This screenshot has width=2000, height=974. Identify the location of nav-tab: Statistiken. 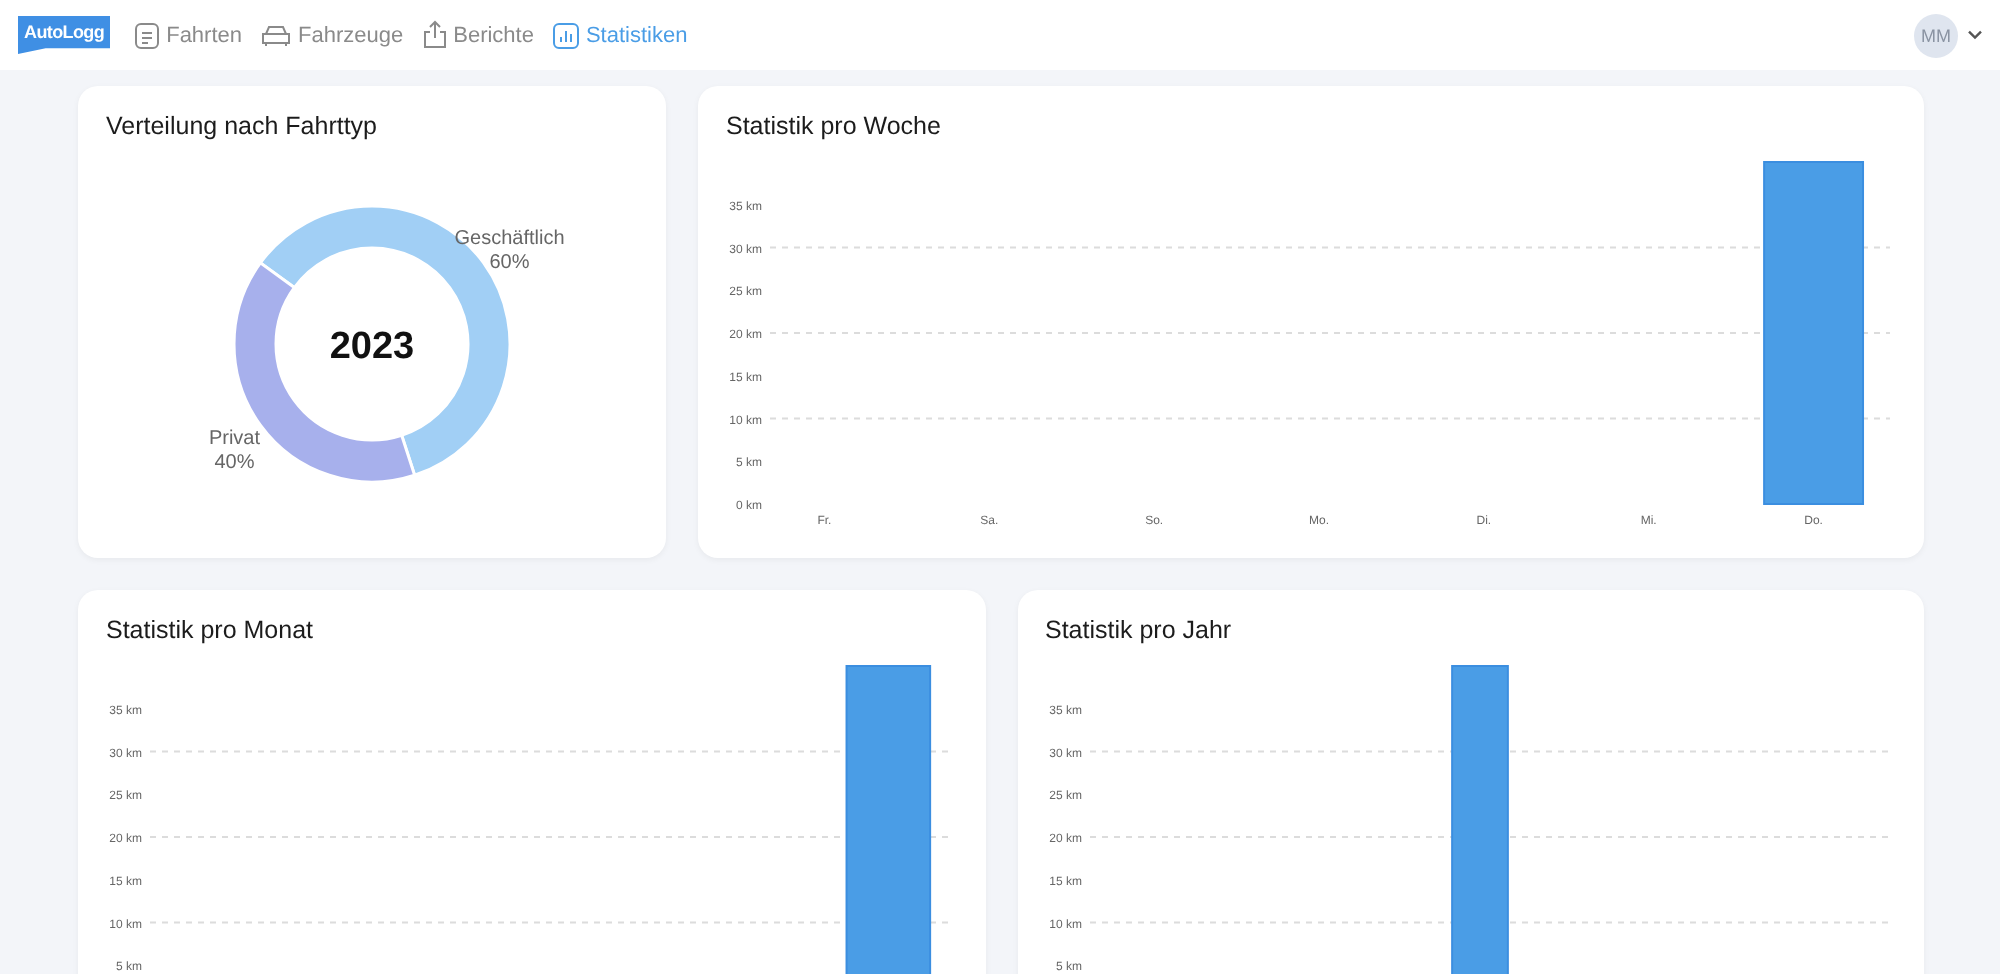
(619, 35).